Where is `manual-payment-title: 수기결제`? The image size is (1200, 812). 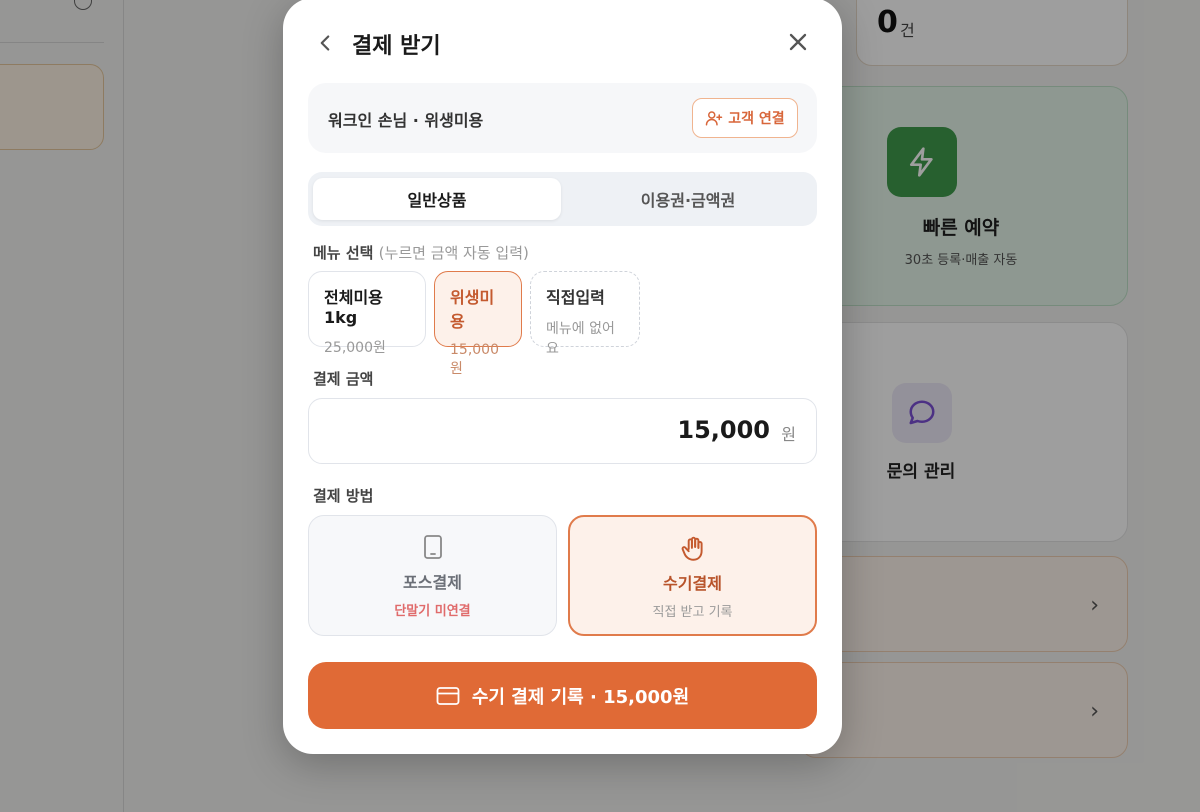
manual-payment-title: 수기결제 is located at coordinates (692, 583).